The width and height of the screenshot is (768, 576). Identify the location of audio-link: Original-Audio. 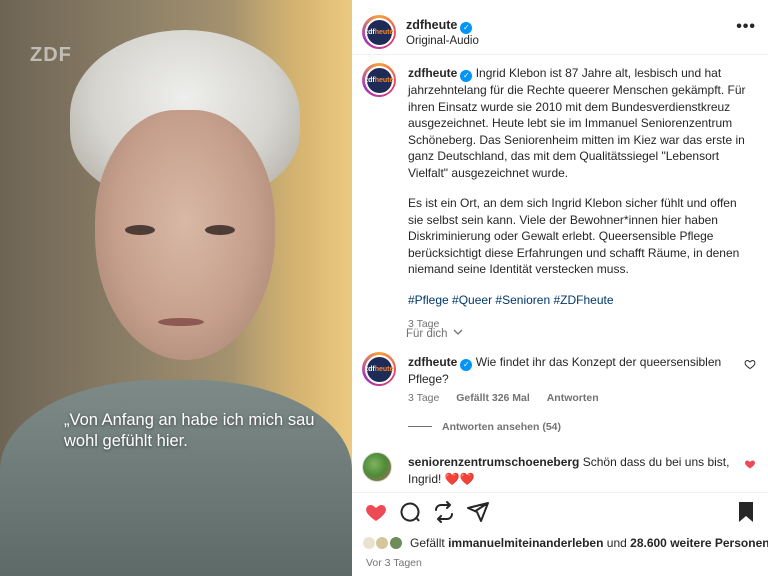
(442, 41).